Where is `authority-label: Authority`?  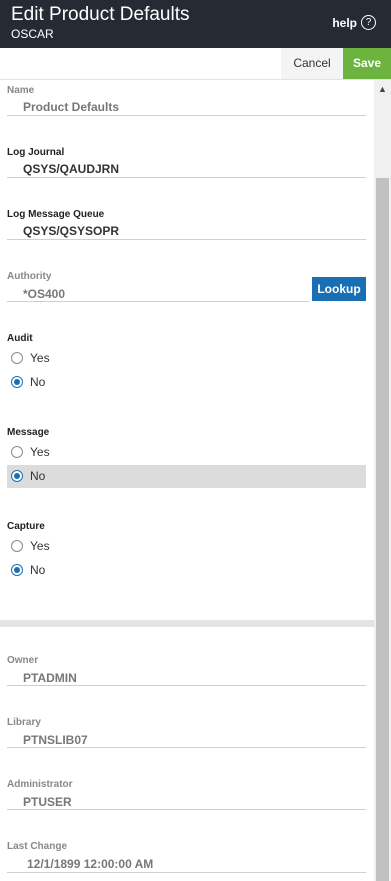
authority-label: Authority is located at coordinates (29, 276).